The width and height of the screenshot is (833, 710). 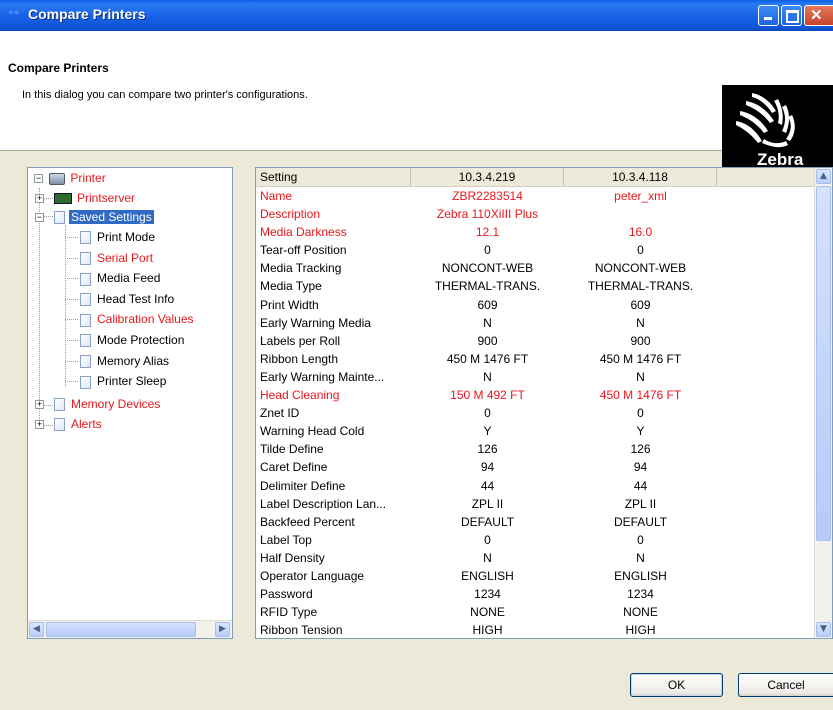 What do you see at coordinates (536, 612) in the screenshot?
I see `table-row: RFID Type NONE NONE` at bounding box center [536, 612].